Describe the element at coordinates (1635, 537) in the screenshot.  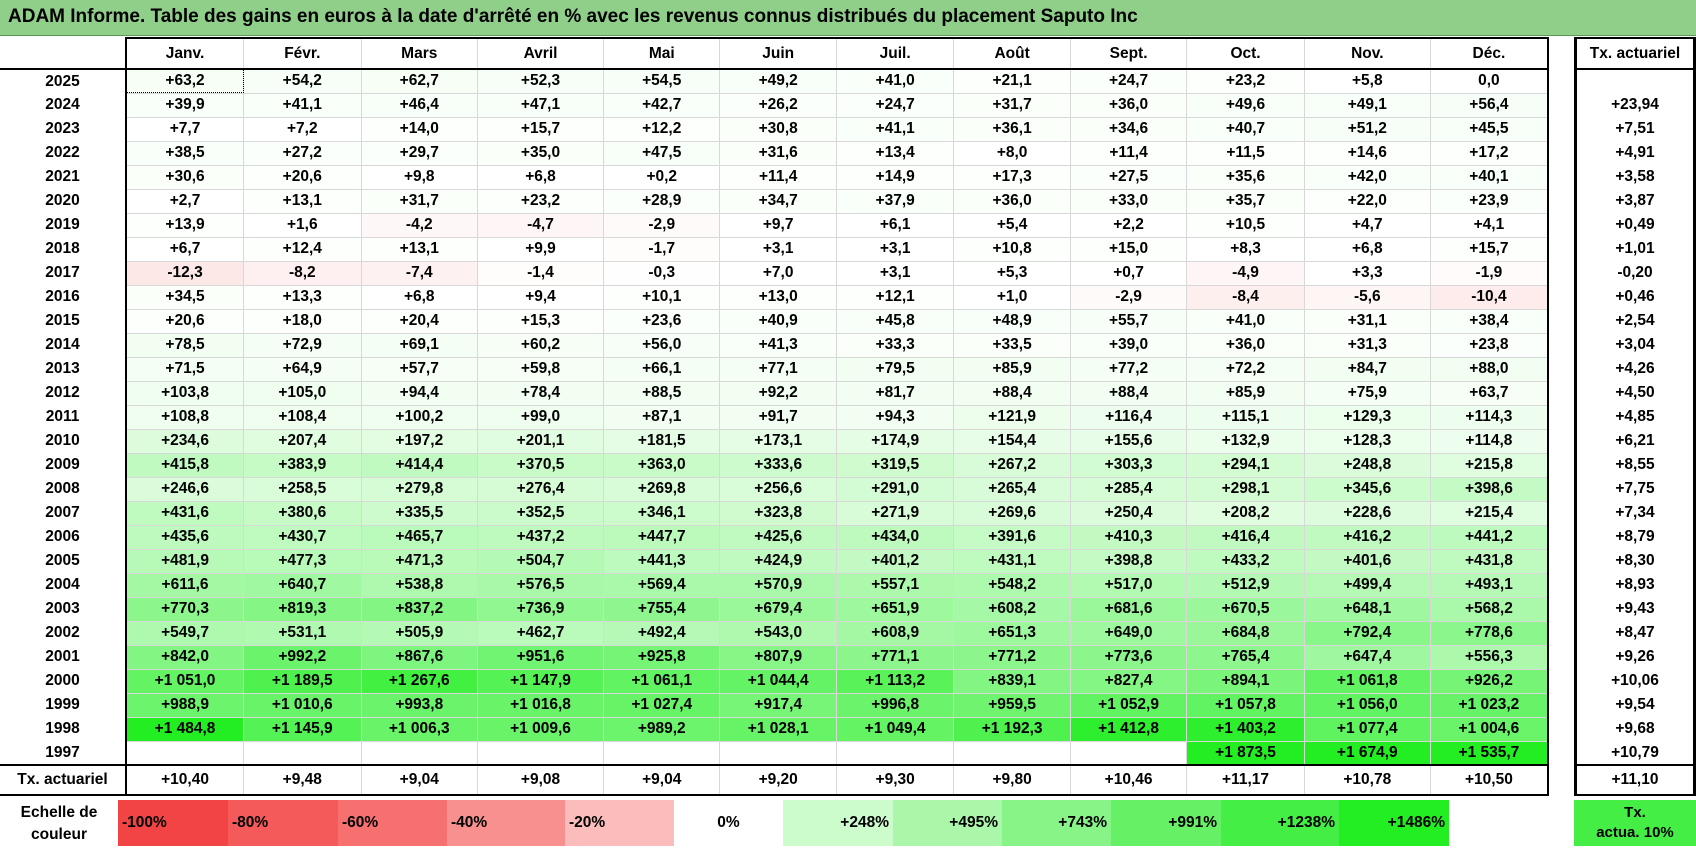
I see `side-row: +8,79` at that location.